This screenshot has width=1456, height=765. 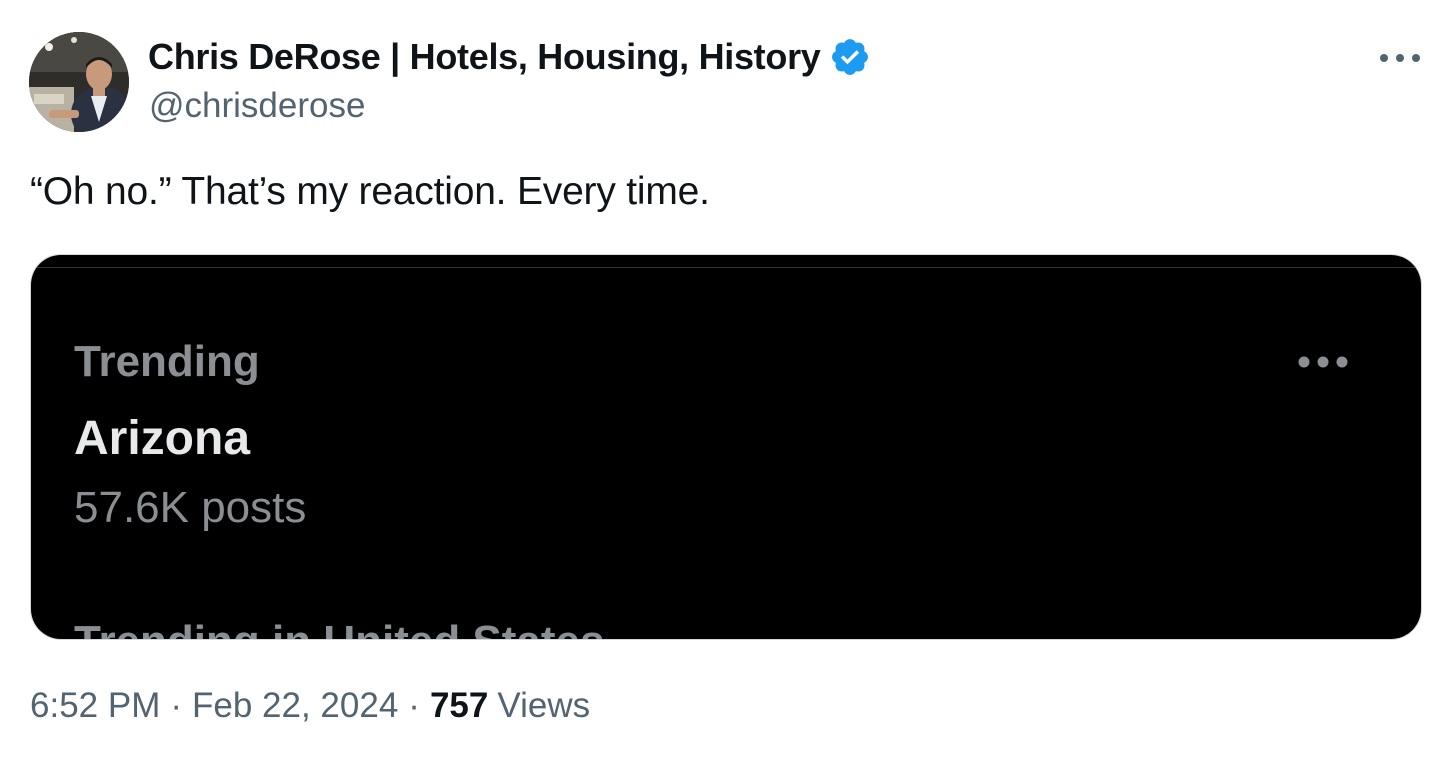 What do you see at coordinates (295, 706) in the screenshot?
I see `tweet-date: Feb 22, 2024` at bounding box center [295, 706].